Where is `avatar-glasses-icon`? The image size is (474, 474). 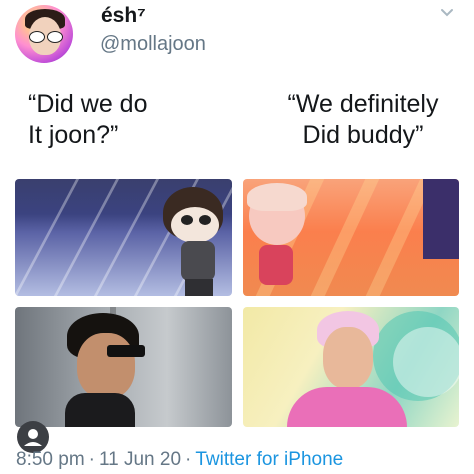
avatar-glasses-icon is located at coordinates (46, 37).